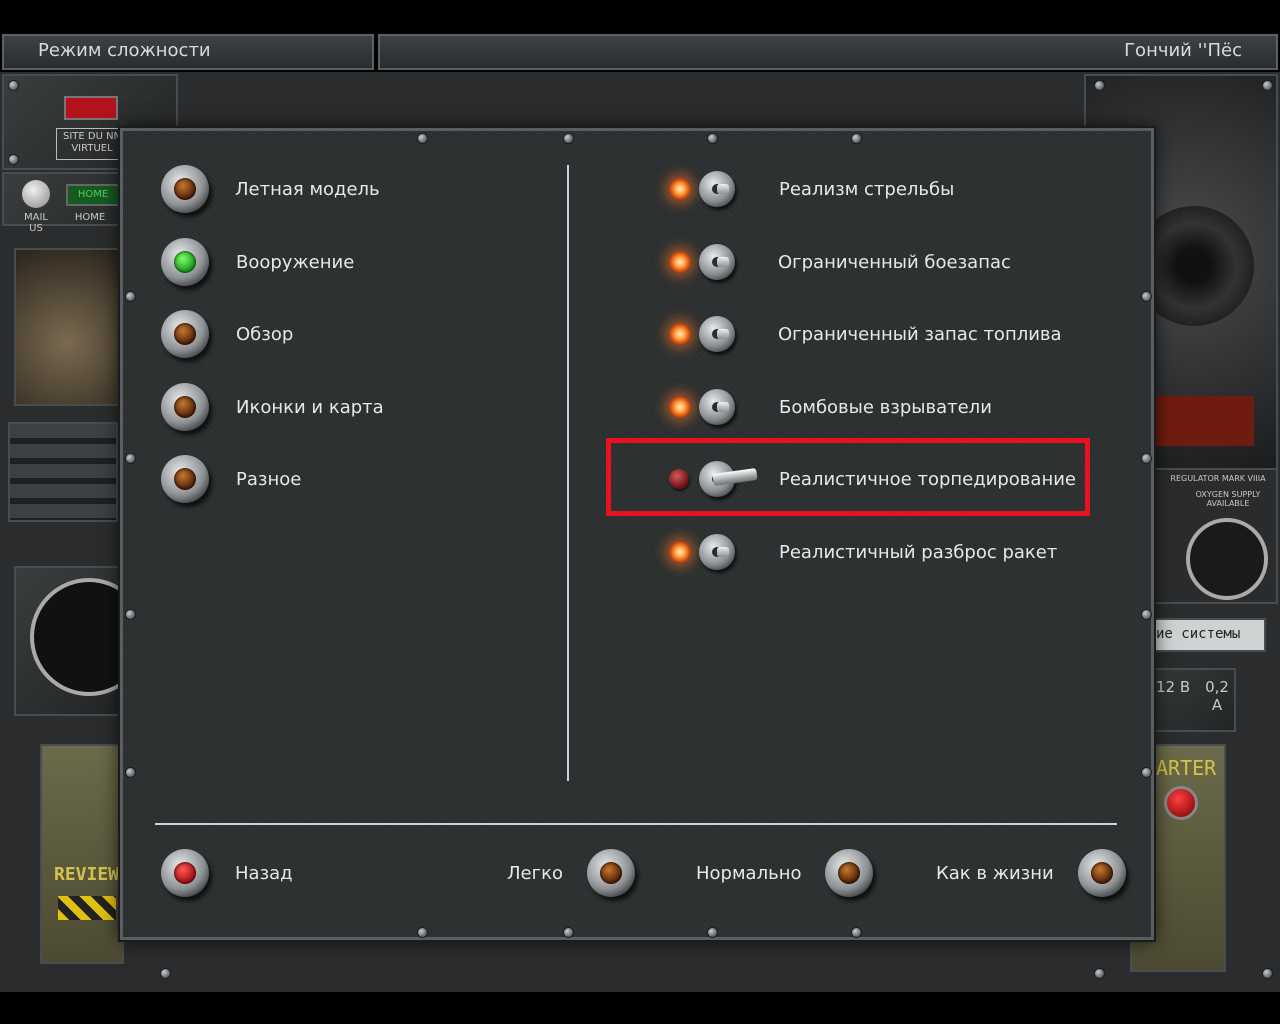  What do you see at coordinates (87, 874) in the screenshot?
I see `review-label: REVIEW` at bounding box center [87, 874].